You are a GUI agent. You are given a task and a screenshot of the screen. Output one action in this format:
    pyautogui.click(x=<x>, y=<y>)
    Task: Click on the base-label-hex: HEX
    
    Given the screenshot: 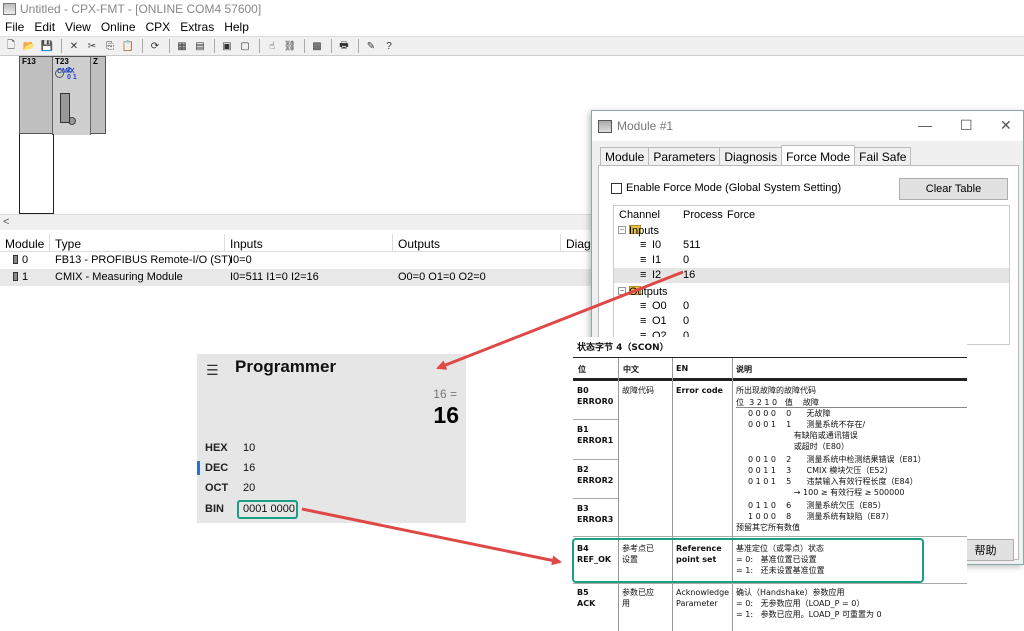 What is the action you would take?
    pyautogui.click(x=216, y=448)
    